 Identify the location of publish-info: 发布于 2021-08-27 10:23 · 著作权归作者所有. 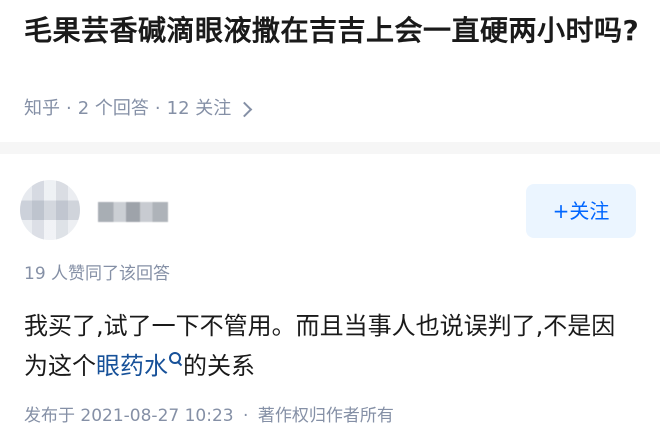
(209, 416).